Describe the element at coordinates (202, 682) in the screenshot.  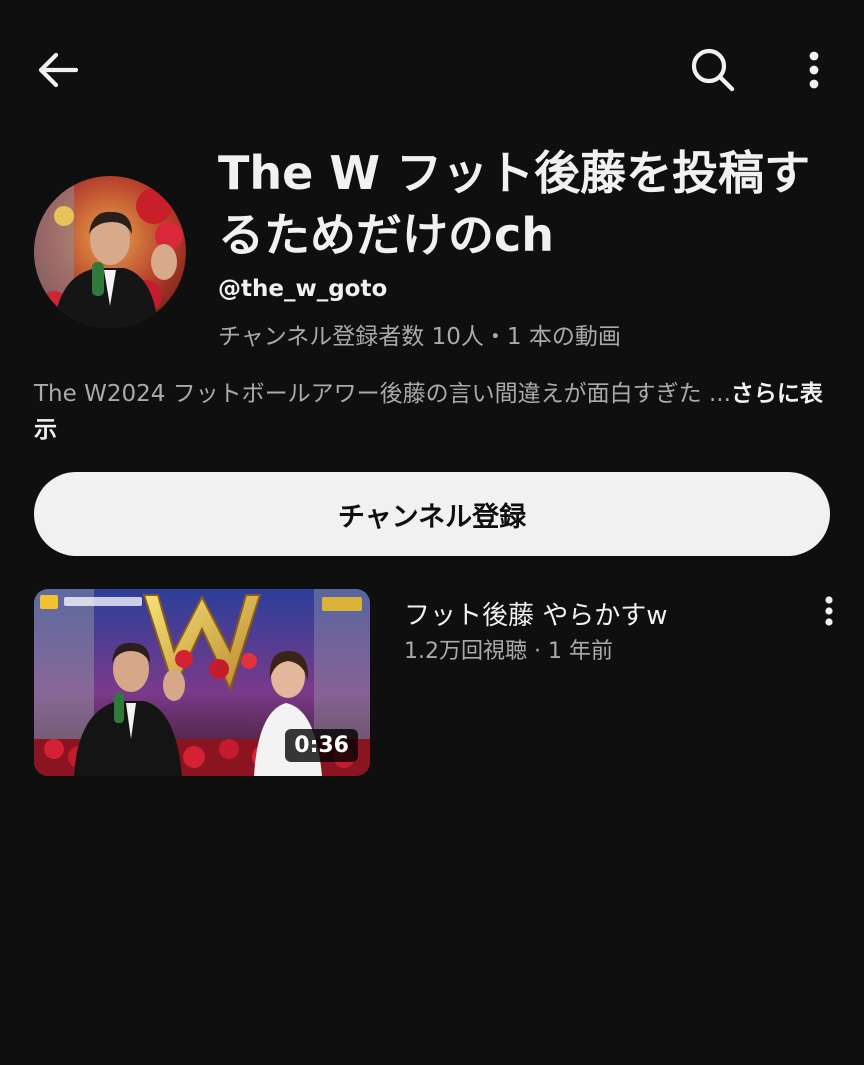
I see `video-thumbnail: 0:36` at that location.